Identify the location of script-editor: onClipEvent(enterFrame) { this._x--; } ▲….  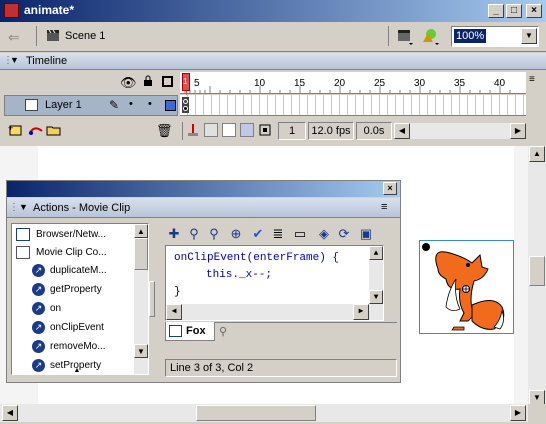
(274, 283).